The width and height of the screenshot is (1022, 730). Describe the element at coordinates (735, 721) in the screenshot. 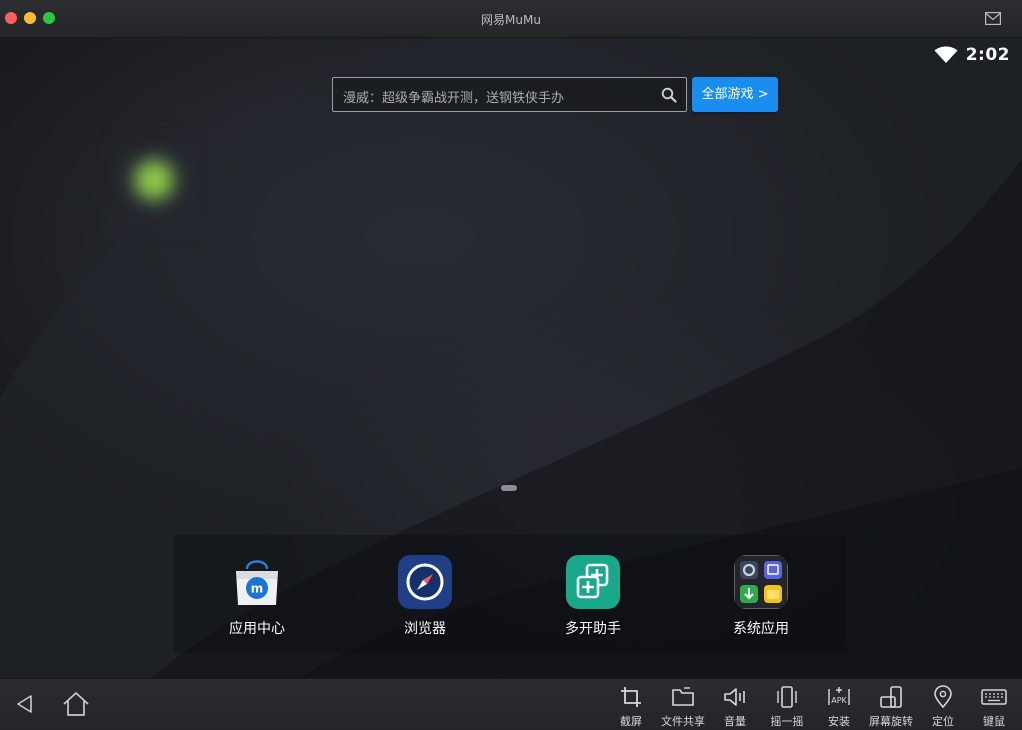

I see `tool-label: 音量` at that location.